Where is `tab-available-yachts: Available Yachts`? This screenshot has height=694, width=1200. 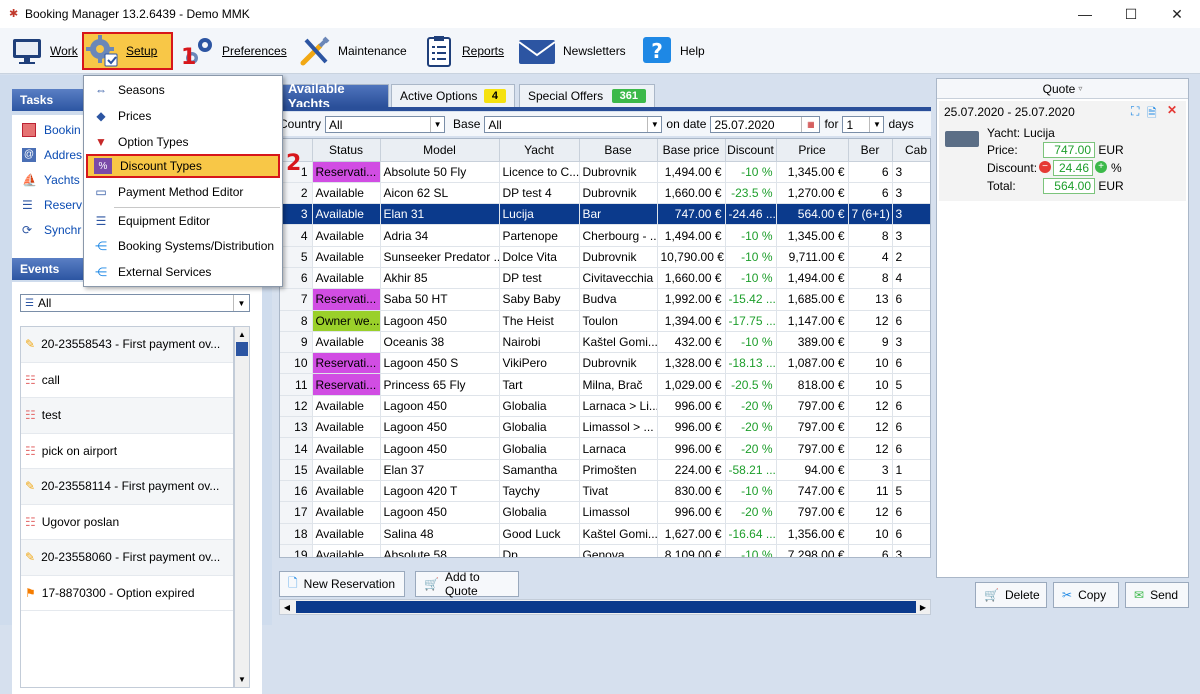 tab-available-yachts: Available Yachts is located at coordinates (334, 96).